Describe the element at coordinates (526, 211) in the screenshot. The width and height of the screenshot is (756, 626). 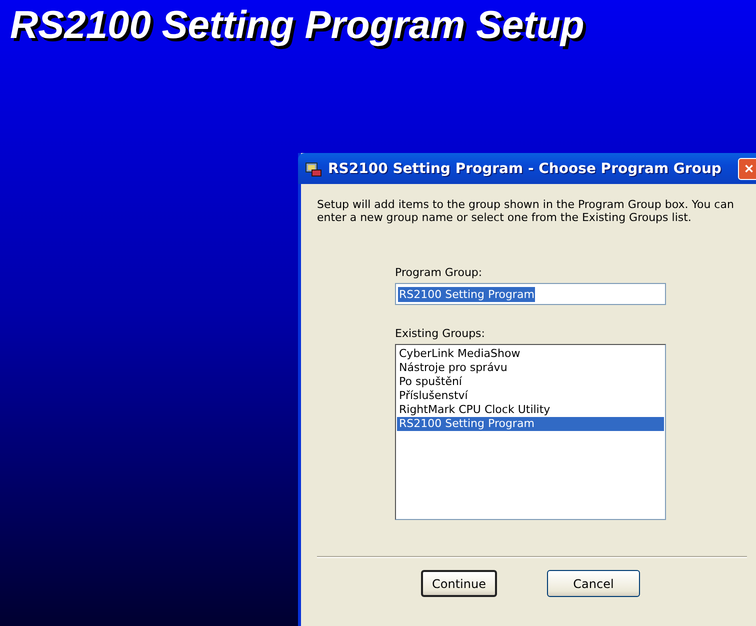
I see `intro-text: Setup will add items to the group shown in the Program Group box. You can enter a new group name or select one from the Existing Groups list.` at that location.